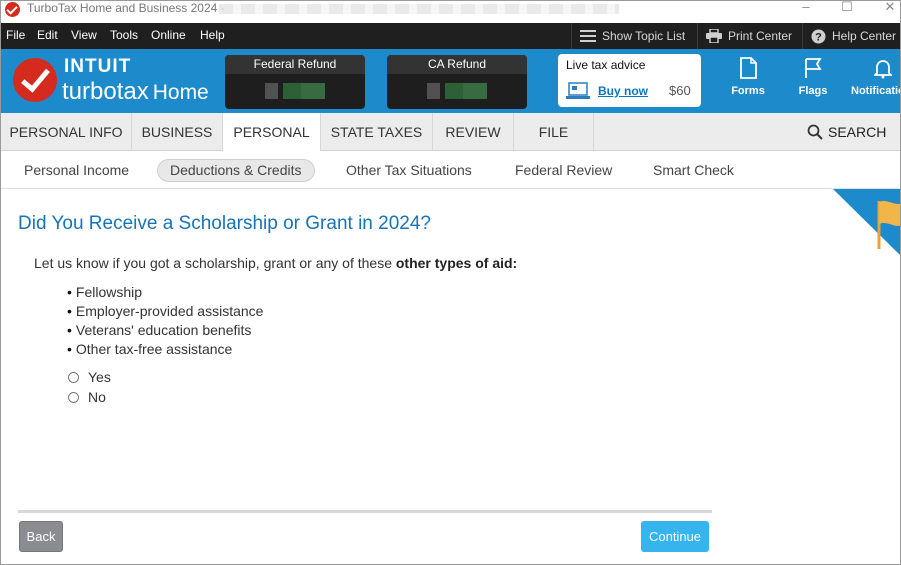 This screenshot has width=901, height=565. What do you see at coordinates (177, 132) in the screenshot?
I see `tab-business: BUSINESS` at bounding box center [177, 132].